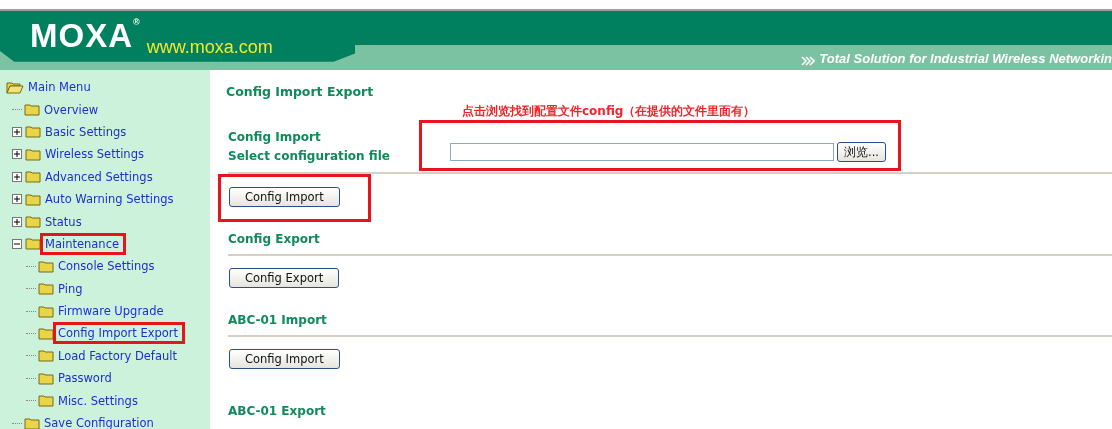  I want to click on menu-item: Console Settings, so click(107, 266).